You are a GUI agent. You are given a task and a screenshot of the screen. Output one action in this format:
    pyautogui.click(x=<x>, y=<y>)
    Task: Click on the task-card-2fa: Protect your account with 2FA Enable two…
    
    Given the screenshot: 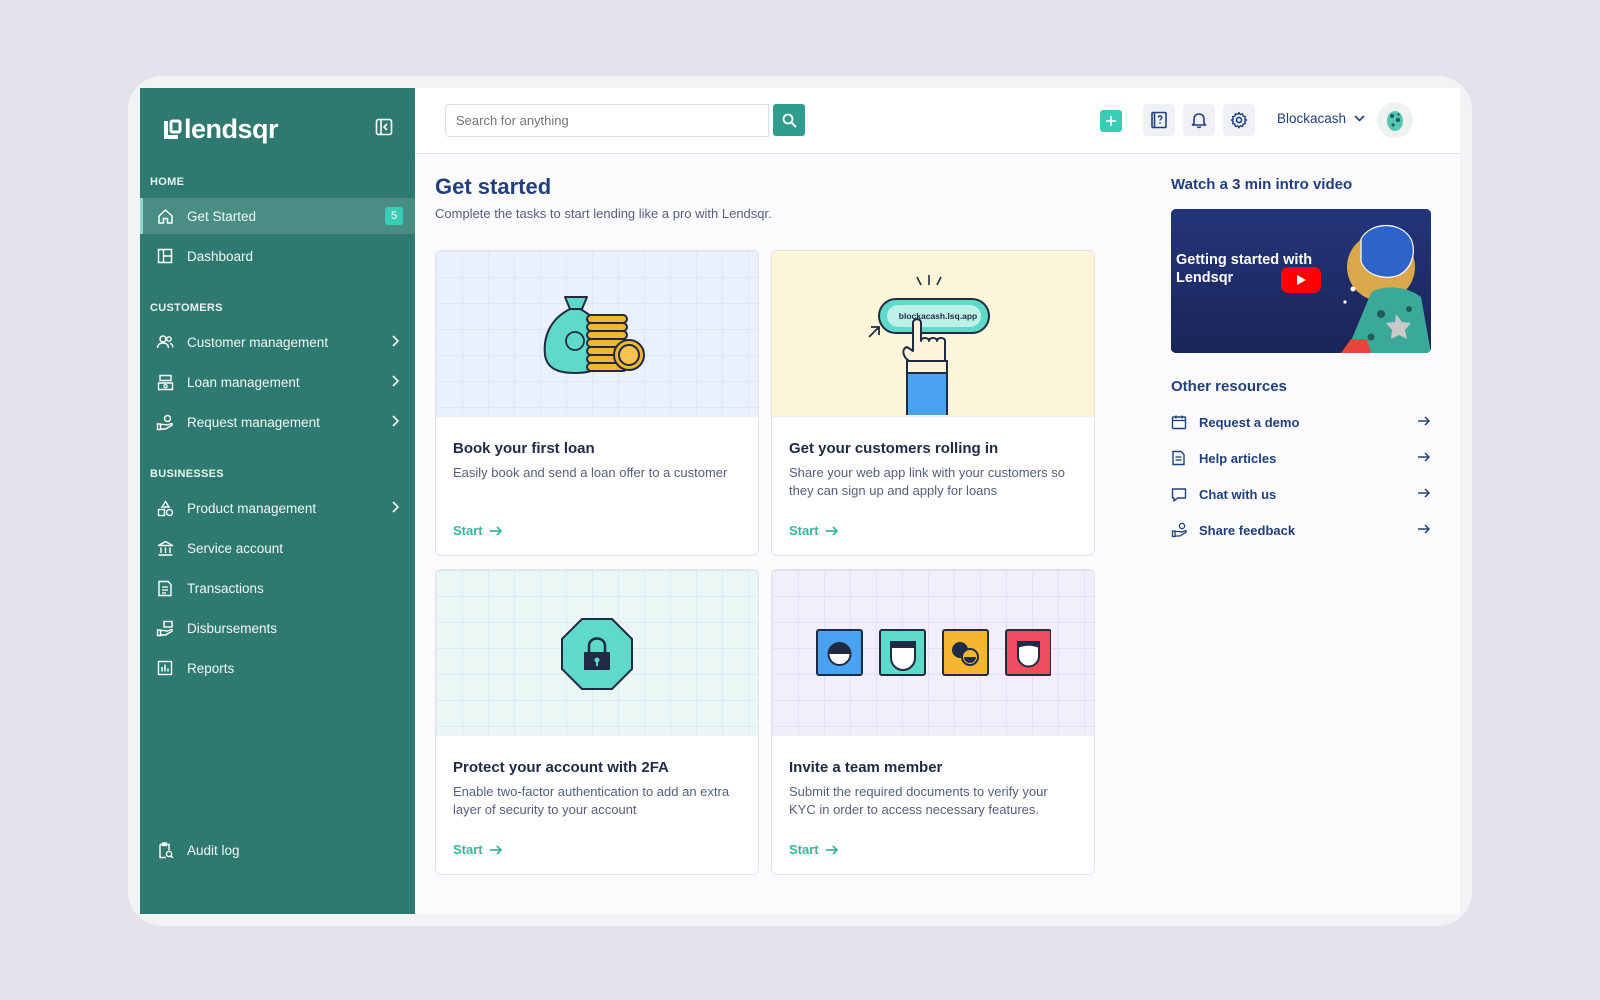 What is the action you would take?
    pyautogui.click(x=597, y=722)
    